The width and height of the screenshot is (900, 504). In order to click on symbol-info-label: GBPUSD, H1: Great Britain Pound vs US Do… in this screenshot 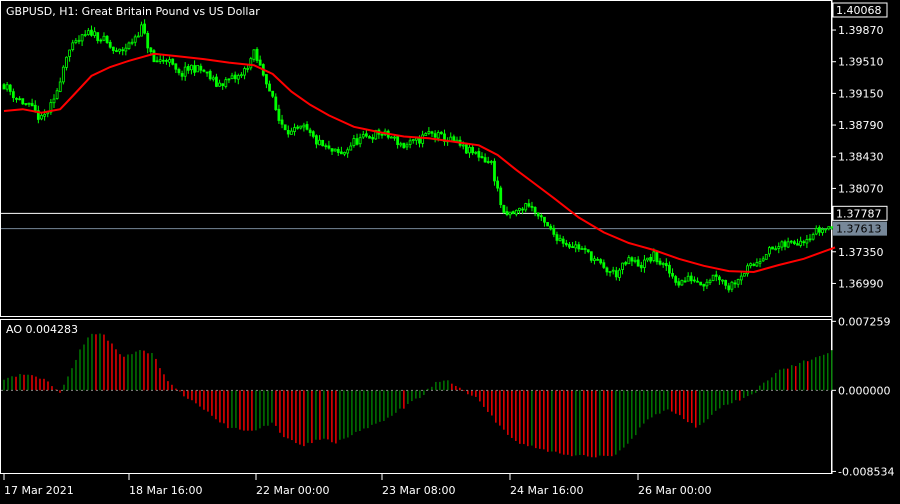, I will do `click(133, 11)`.